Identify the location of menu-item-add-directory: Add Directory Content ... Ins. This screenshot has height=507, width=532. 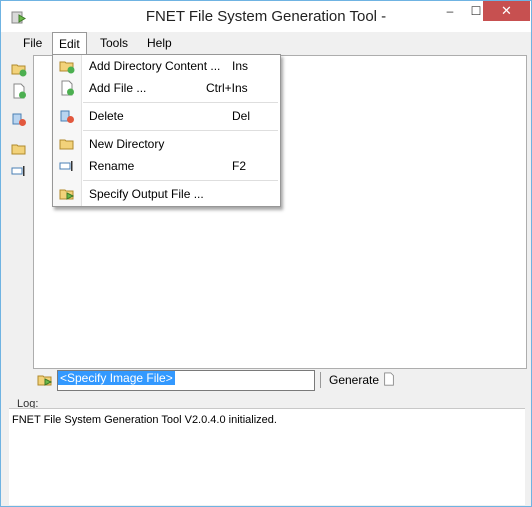
(166, 66).